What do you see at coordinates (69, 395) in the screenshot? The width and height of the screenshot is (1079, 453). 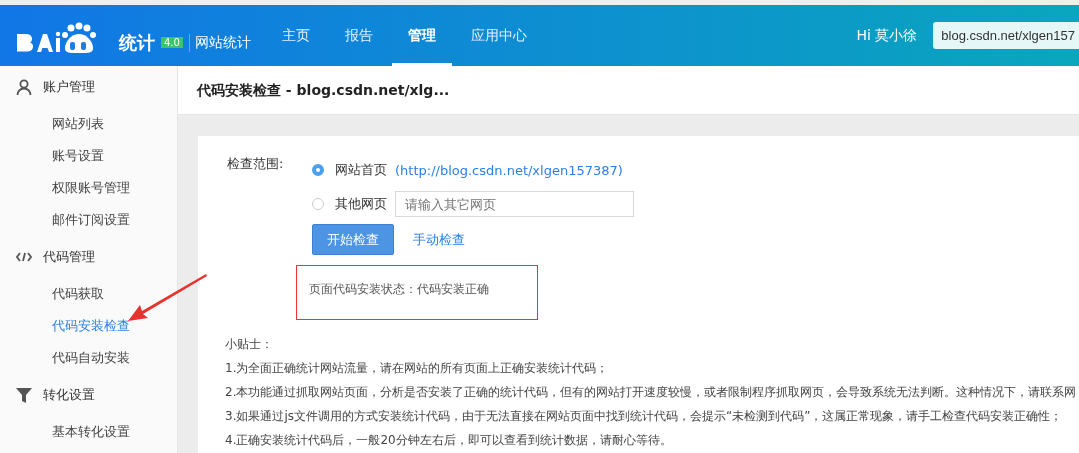 I see `sidebar-group-title: 转化设置` at bounding box center [69, 395].